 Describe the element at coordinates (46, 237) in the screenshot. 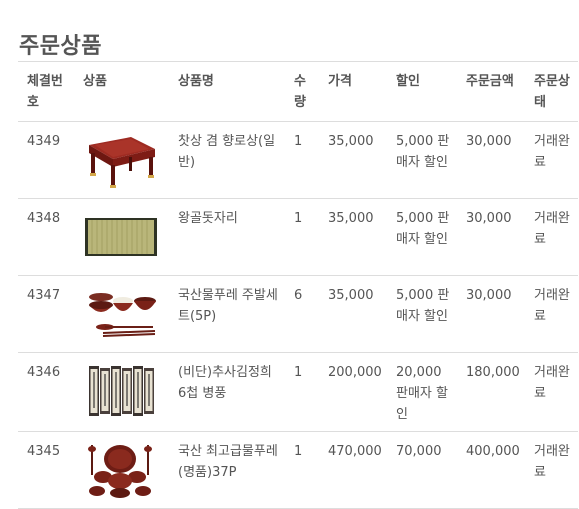

I see `order-no-cell: 4348` at that location.